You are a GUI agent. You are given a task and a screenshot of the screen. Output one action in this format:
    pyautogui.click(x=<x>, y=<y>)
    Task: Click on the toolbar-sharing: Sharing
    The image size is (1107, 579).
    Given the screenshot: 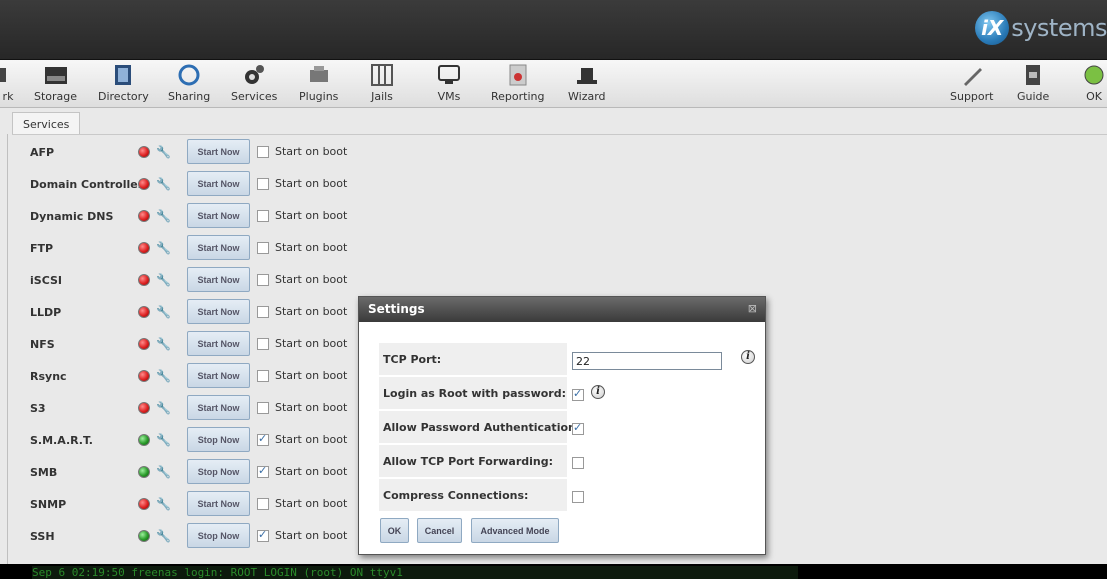 What is the action you would take?
    pyautogui.click(x=189, y=83)
    